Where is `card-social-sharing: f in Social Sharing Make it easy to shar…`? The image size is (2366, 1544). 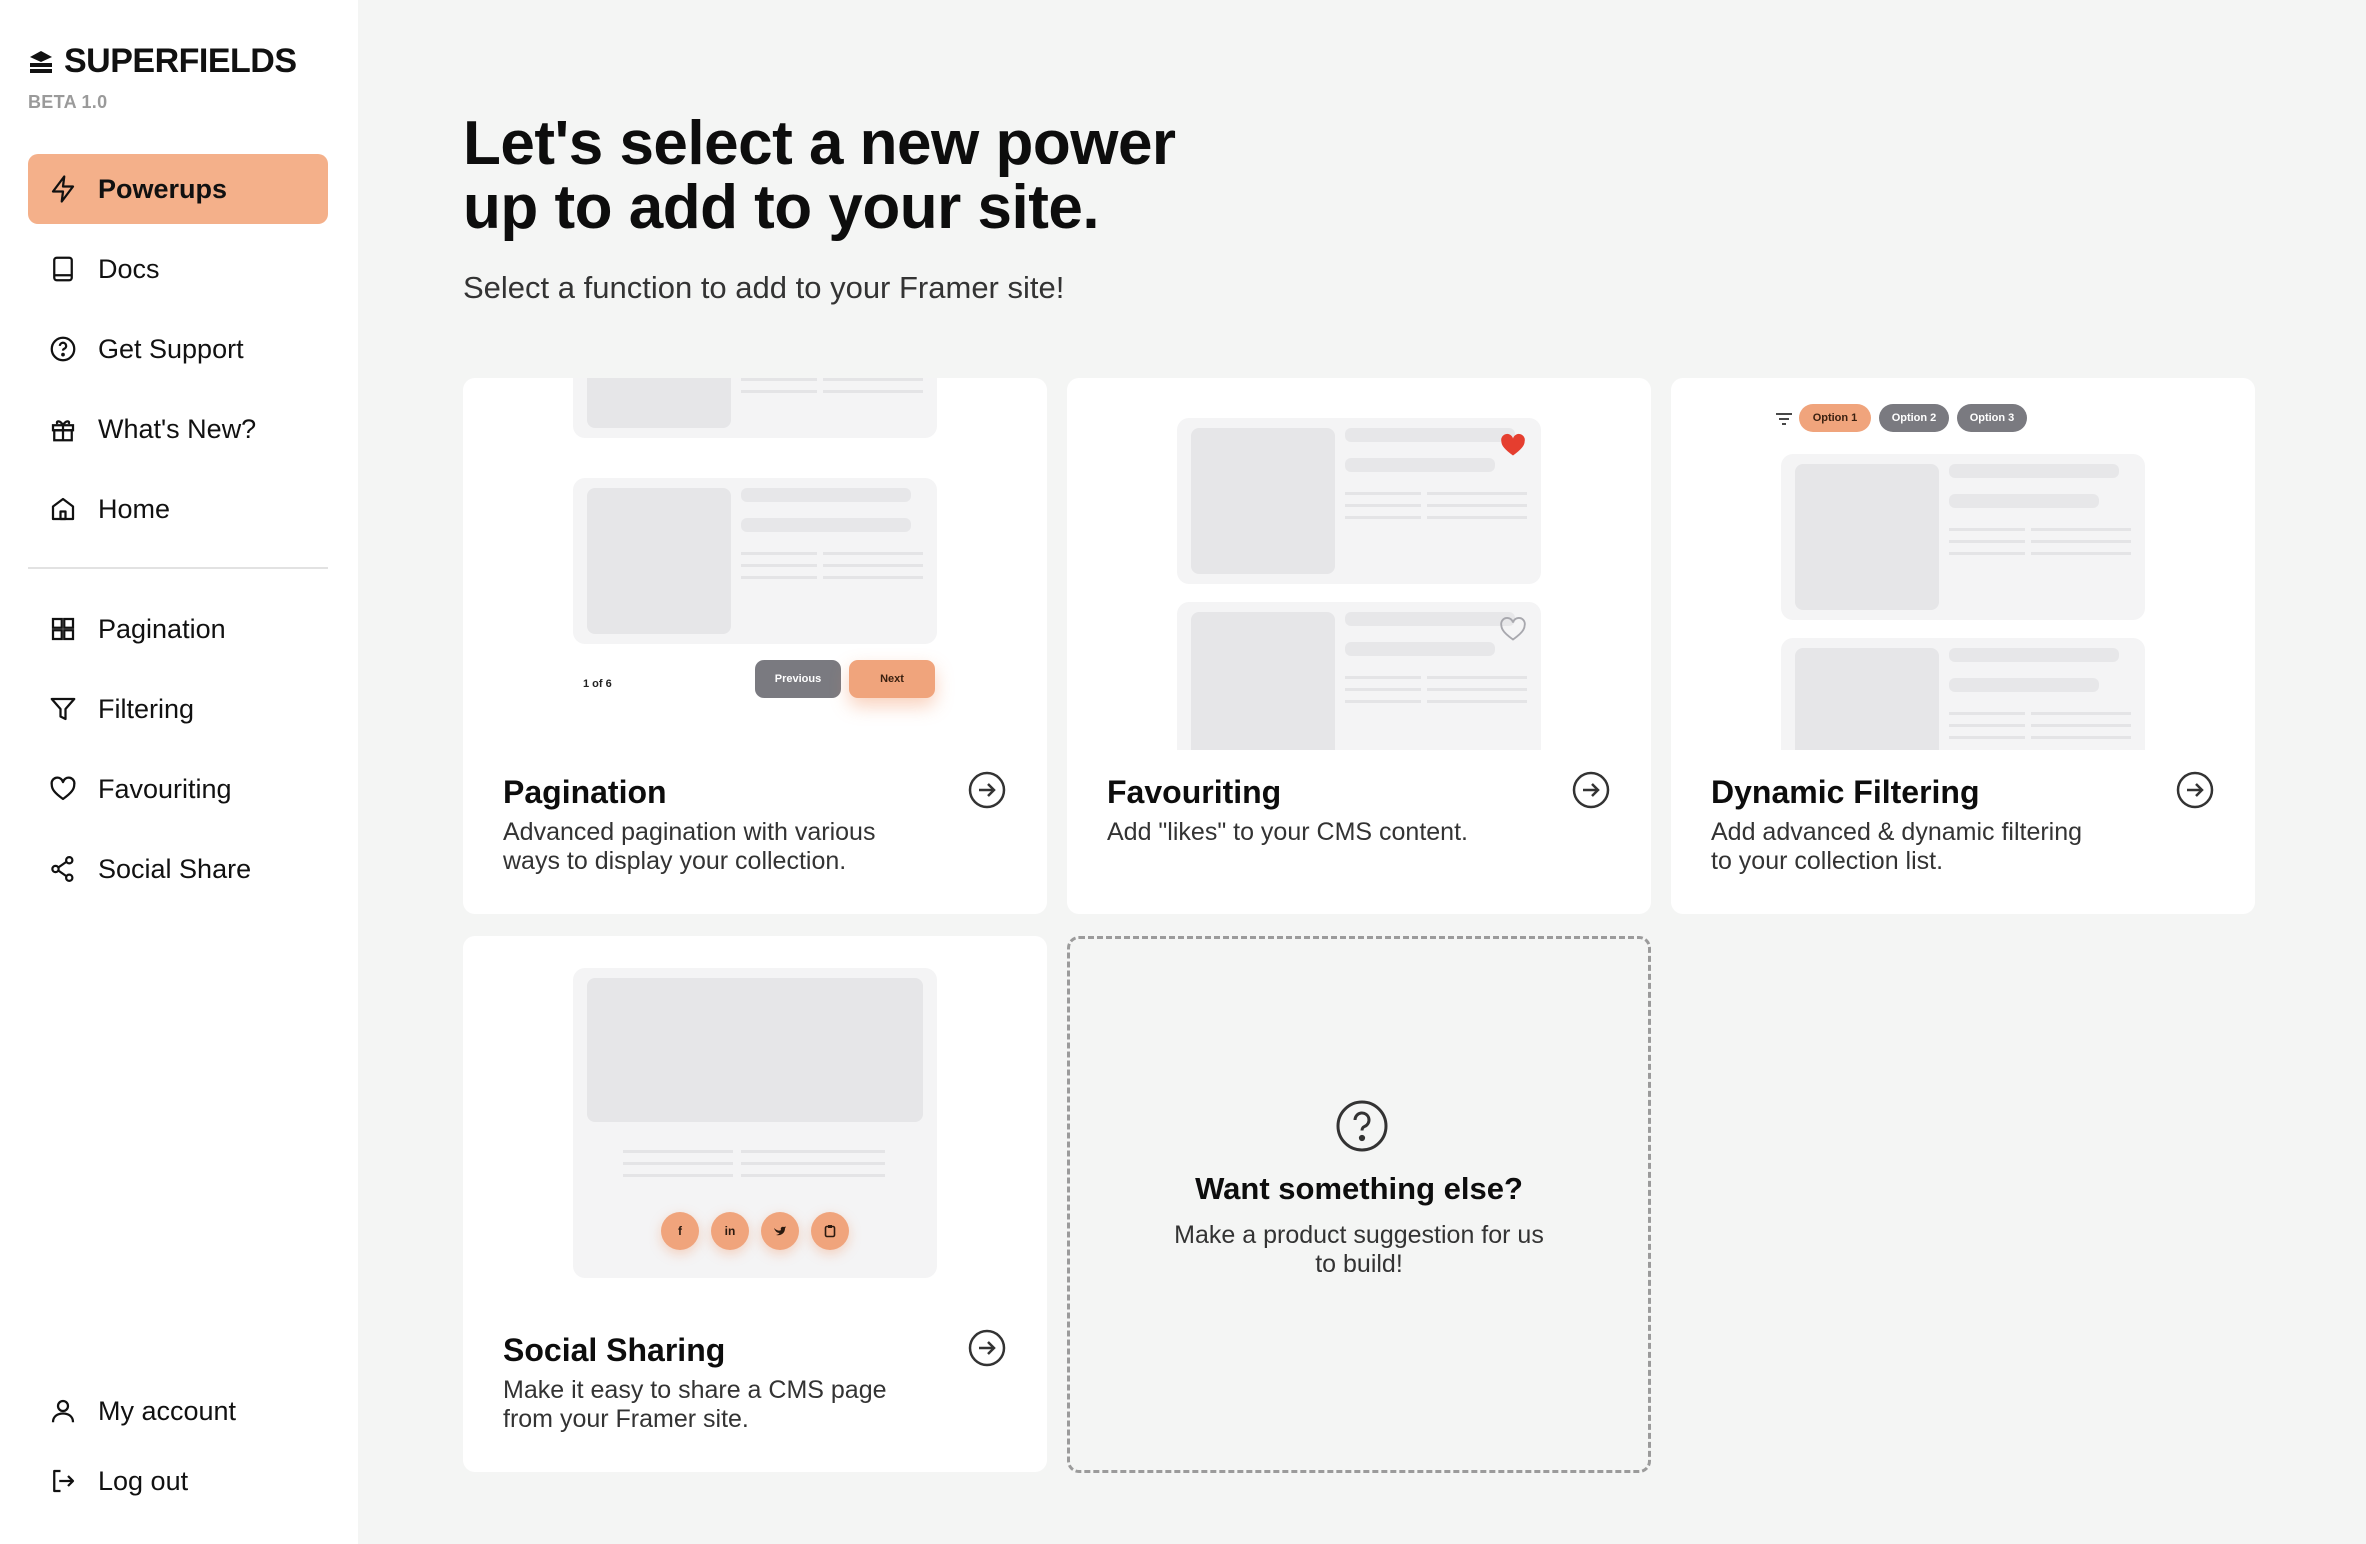
card-social-sharing: f in Social Sharing Make it easy to shar… is located at coordinates (755, 1204).